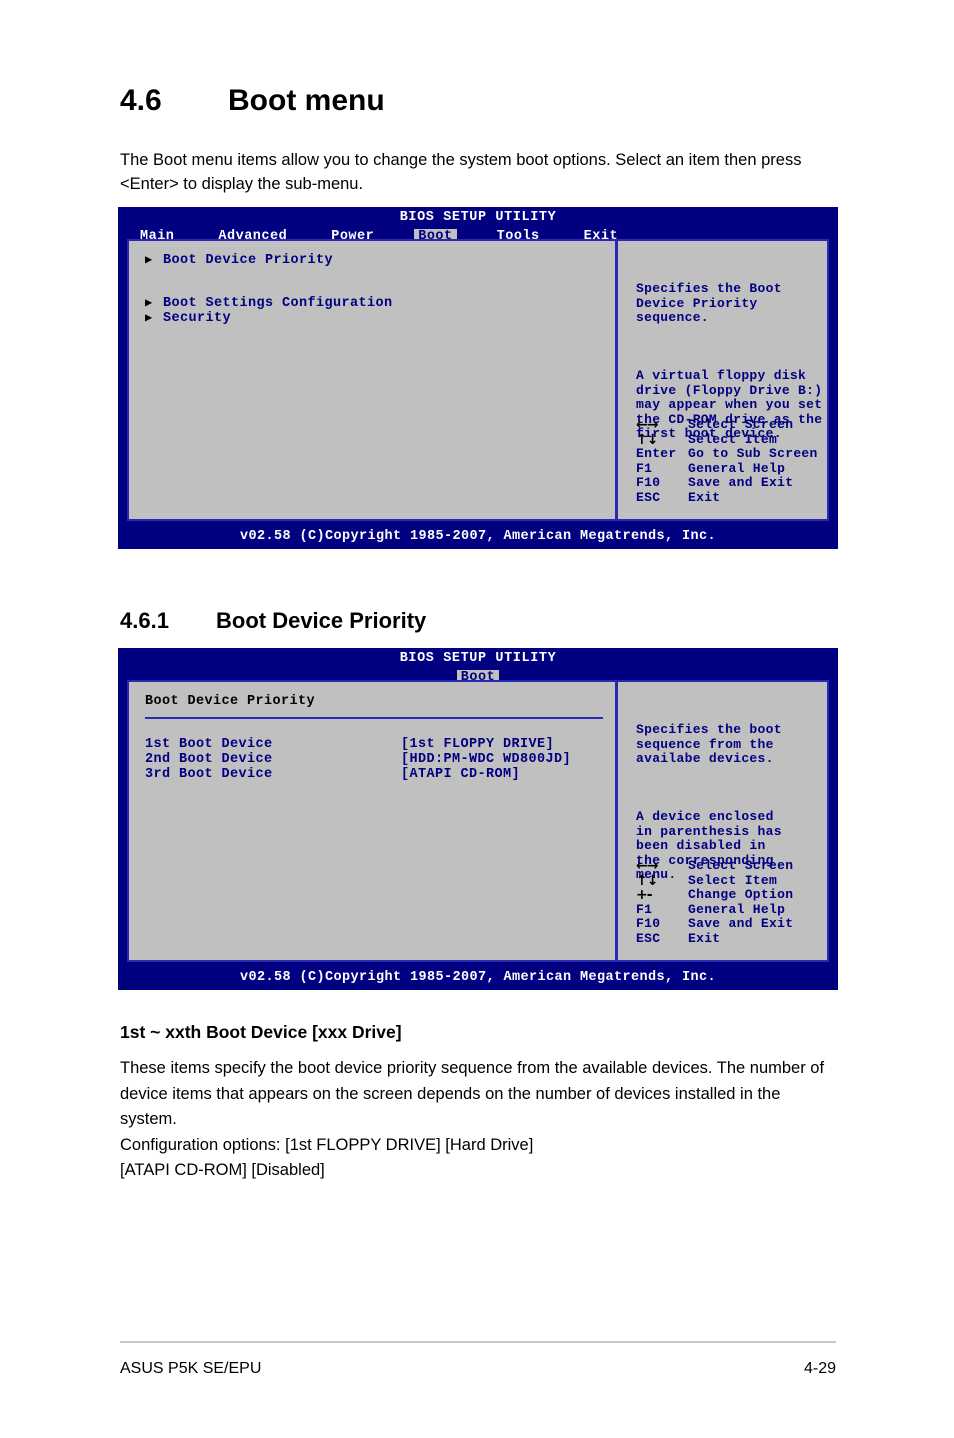  I want to click on bios-option-boot-device-priority: ▶ Boot Device Priority, so click(372, 260).